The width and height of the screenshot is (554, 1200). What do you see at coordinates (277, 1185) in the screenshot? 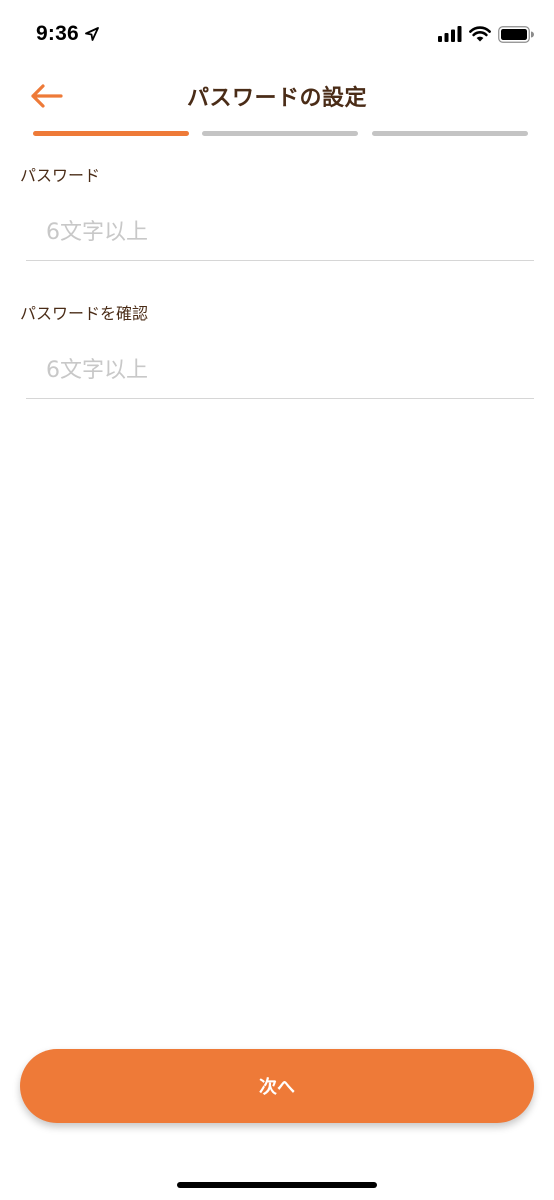
I see `home-indicator` at bounding box center [277, 1185].